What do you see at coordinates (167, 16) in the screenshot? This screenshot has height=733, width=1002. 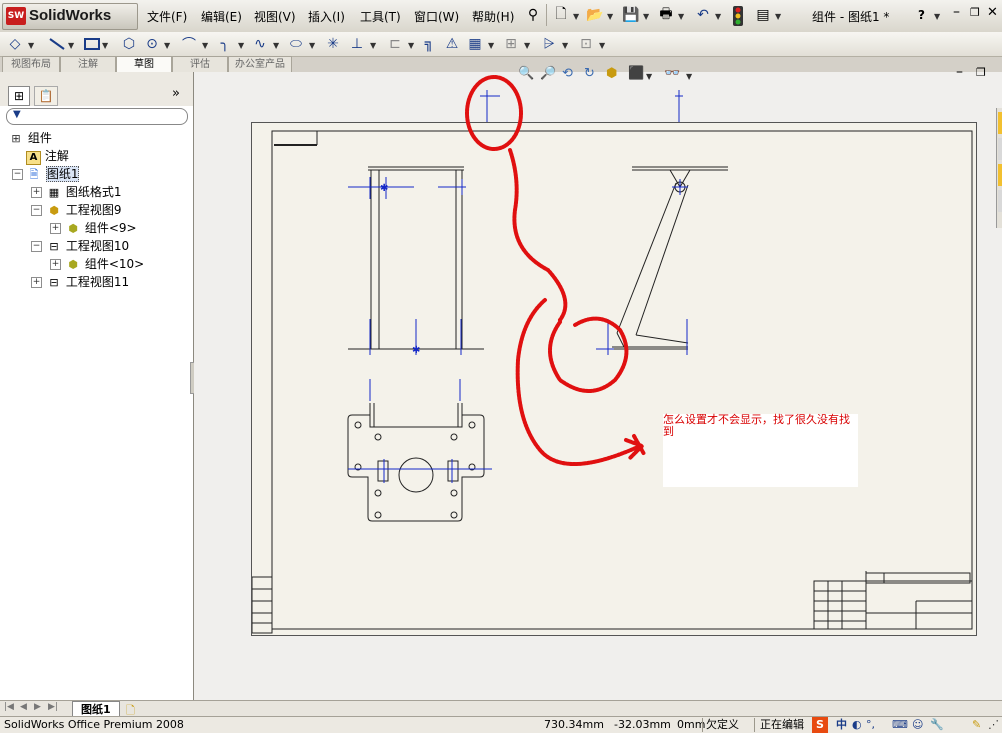 I see `menu-file: 文件(F)` at bounding box center [167, 16].